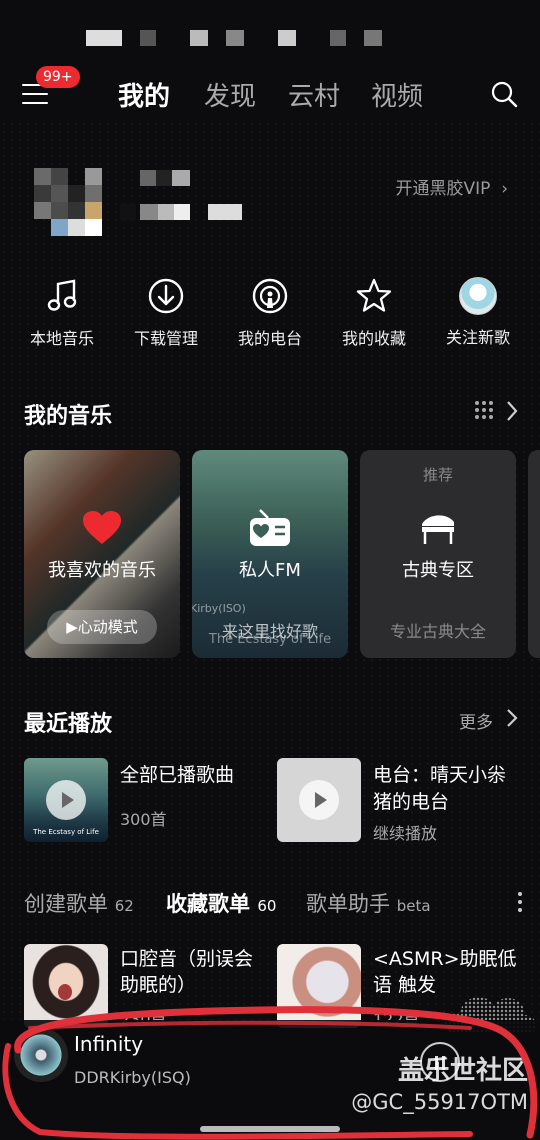 Image resolution: width=540 pixels, height=1140 pixels. Describe the element at coordinates (102, 554) in the screenshot. I see `card-liked-music: 我喜欢的音乐 ▶心动模式` at that location.